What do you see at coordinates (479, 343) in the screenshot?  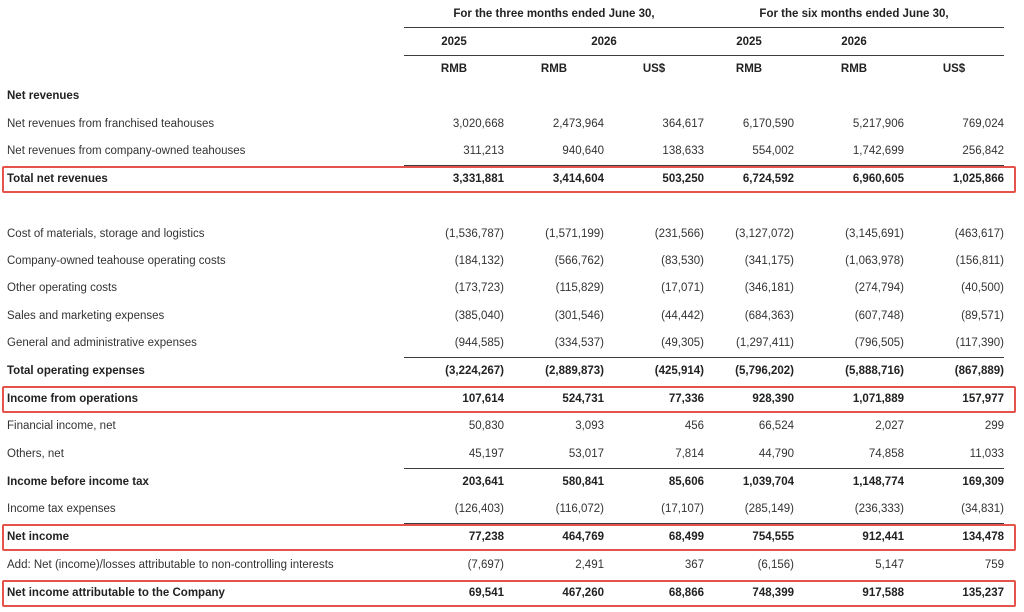 I see `row-value: (944,585)` at bounding box center [479, 343].